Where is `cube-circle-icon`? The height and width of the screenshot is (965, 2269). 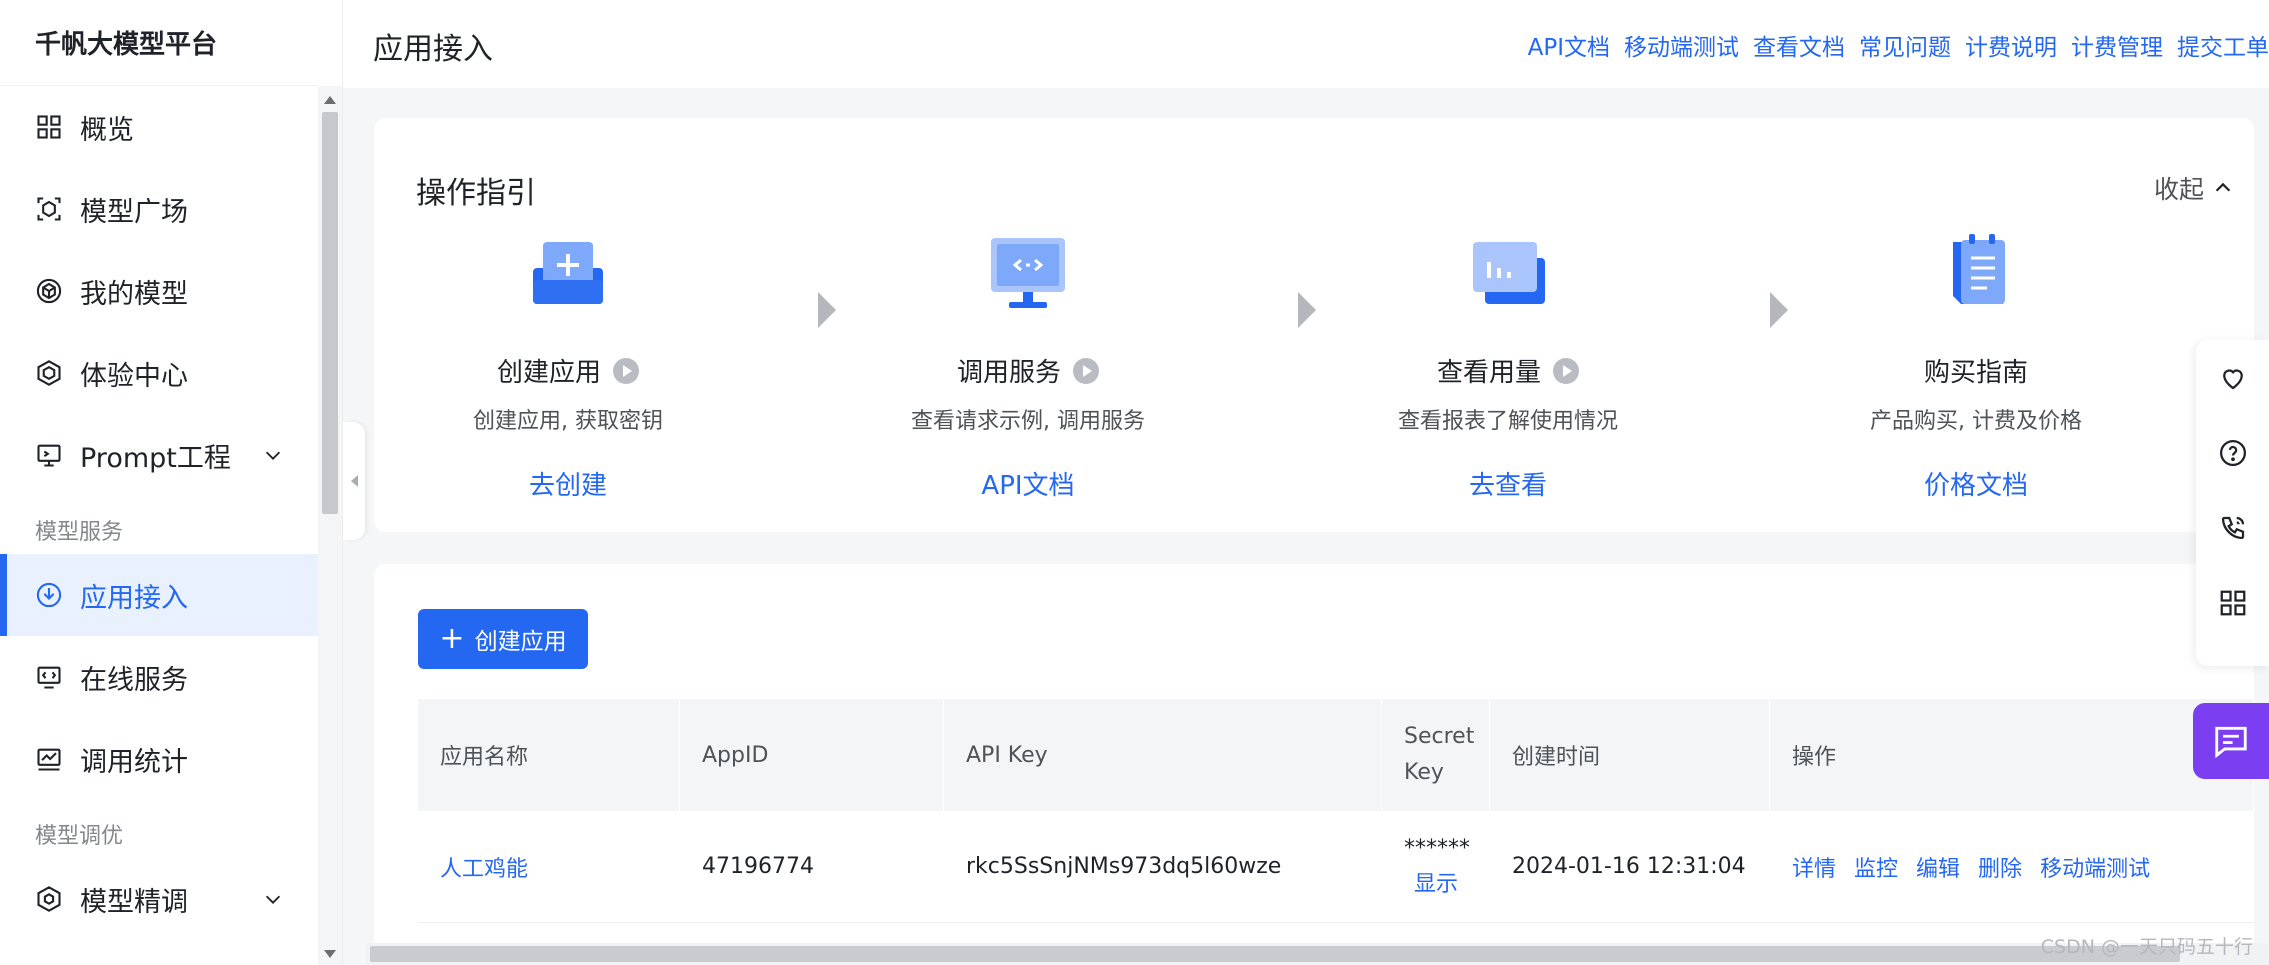
cube-circle-icon is located at coordinates (49, 291).